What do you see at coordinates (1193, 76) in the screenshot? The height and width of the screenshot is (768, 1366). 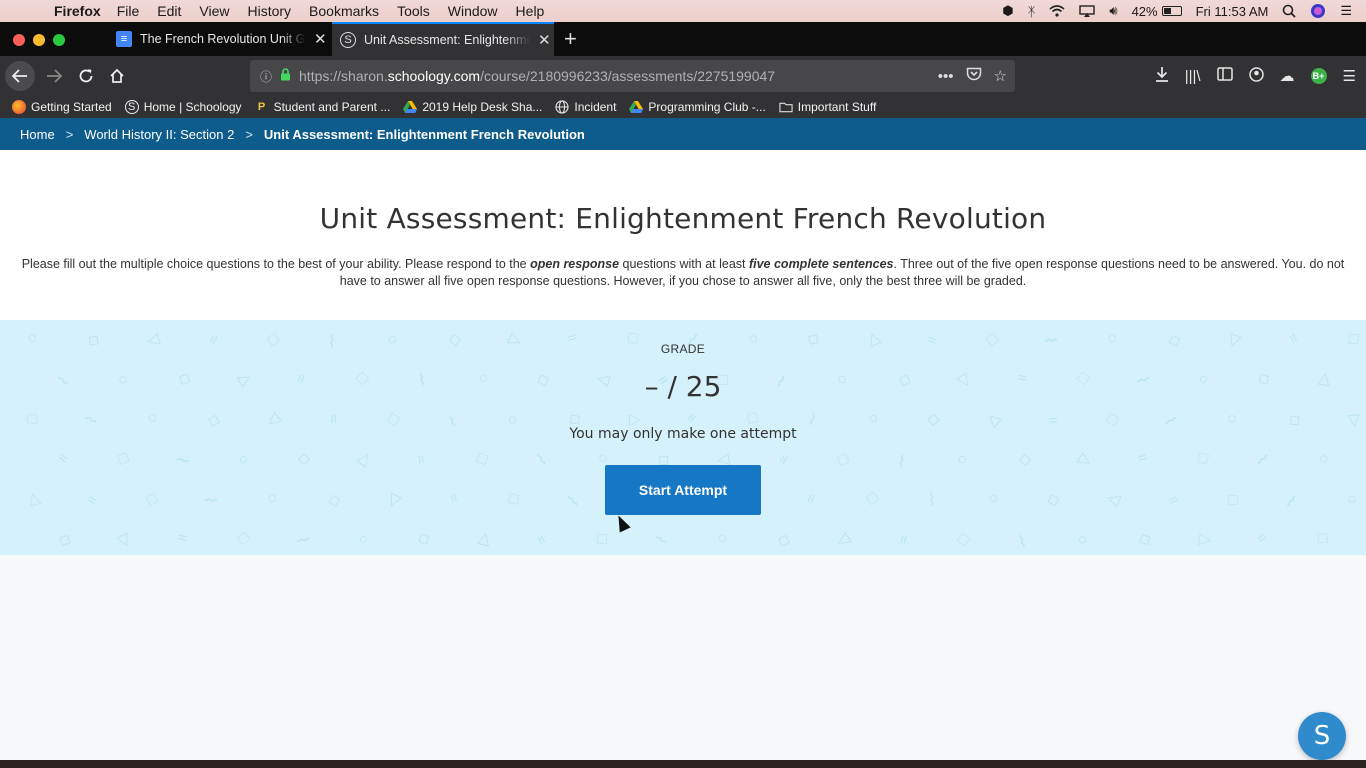 I see `library-icon: |||\` at bounding box center [1193, 76].